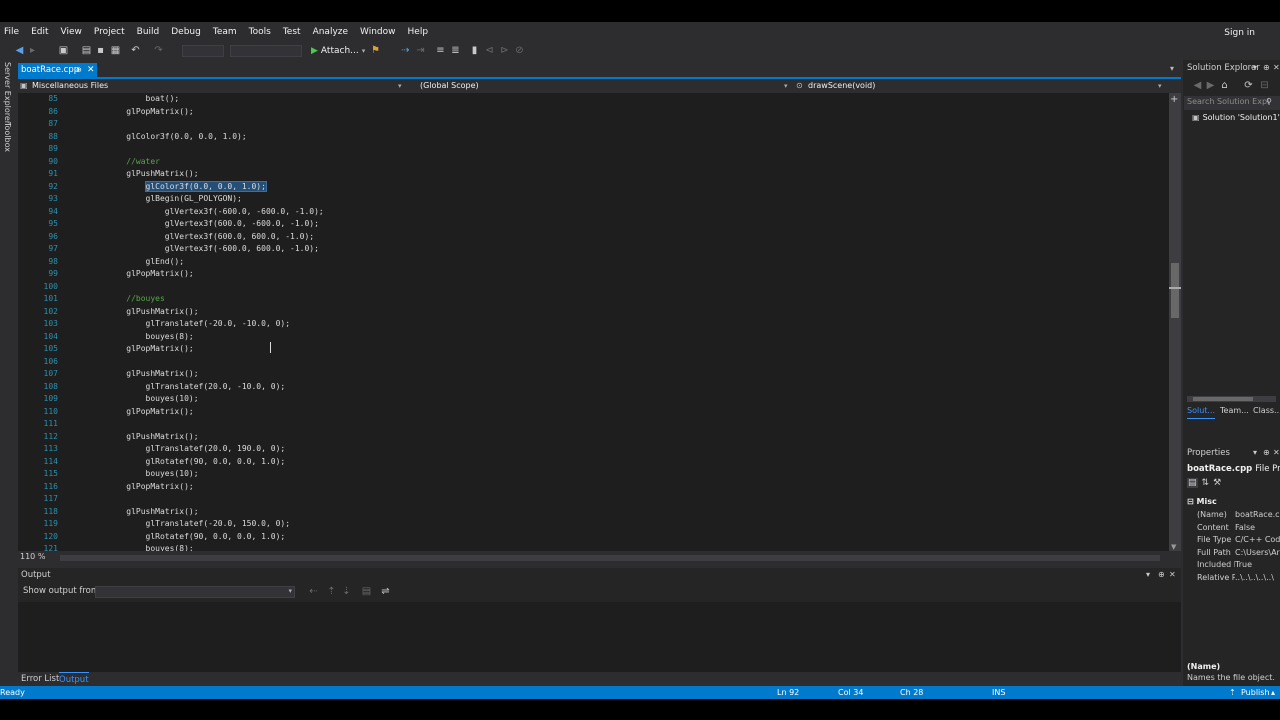  I want to click on status-publish: Publish, so click(1255, 692).